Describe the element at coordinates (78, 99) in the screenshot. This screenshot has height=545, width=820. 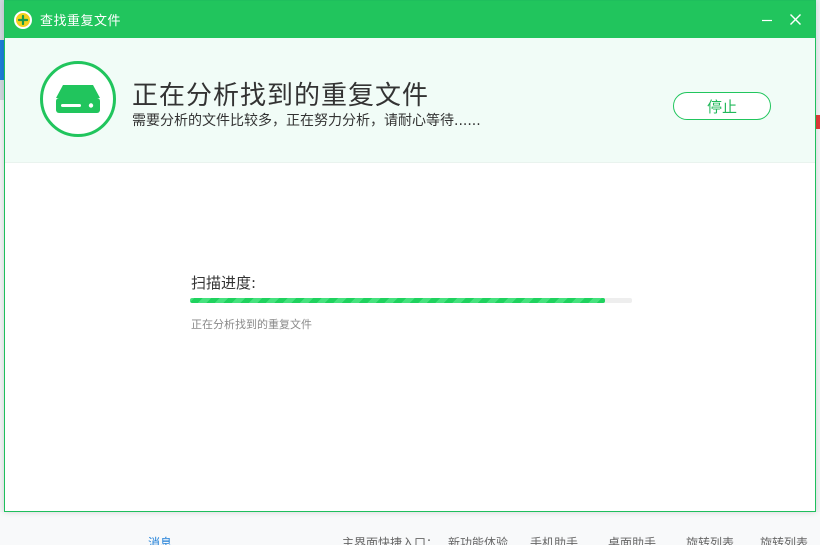
I see `hard-disk-icon` at that location.